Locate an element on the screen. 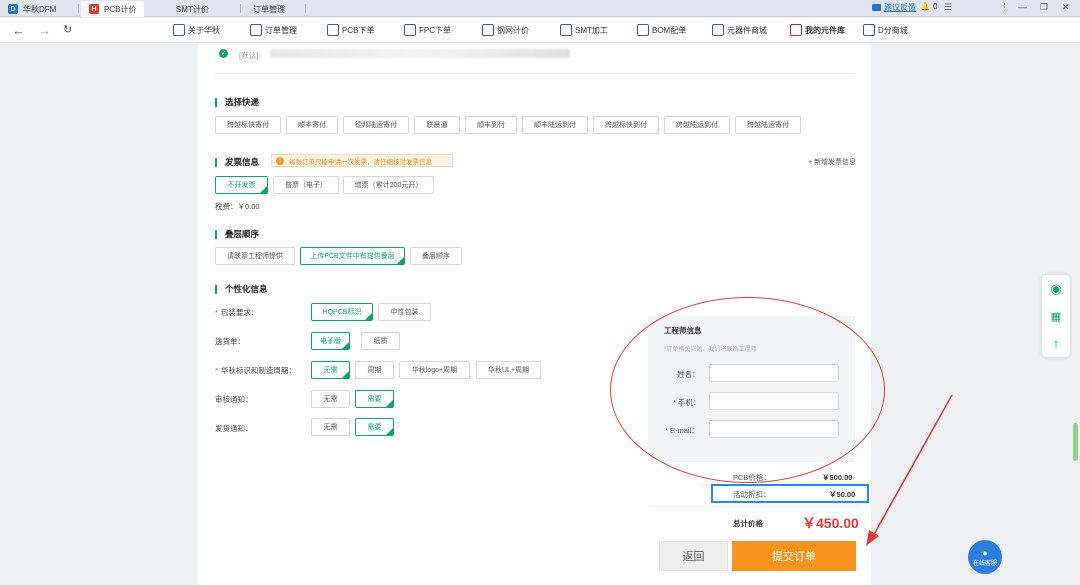 The image size is (1080, 585). logo-option-logo-cycle: 华秋logo+周期 is located at coordinates (434, 370).